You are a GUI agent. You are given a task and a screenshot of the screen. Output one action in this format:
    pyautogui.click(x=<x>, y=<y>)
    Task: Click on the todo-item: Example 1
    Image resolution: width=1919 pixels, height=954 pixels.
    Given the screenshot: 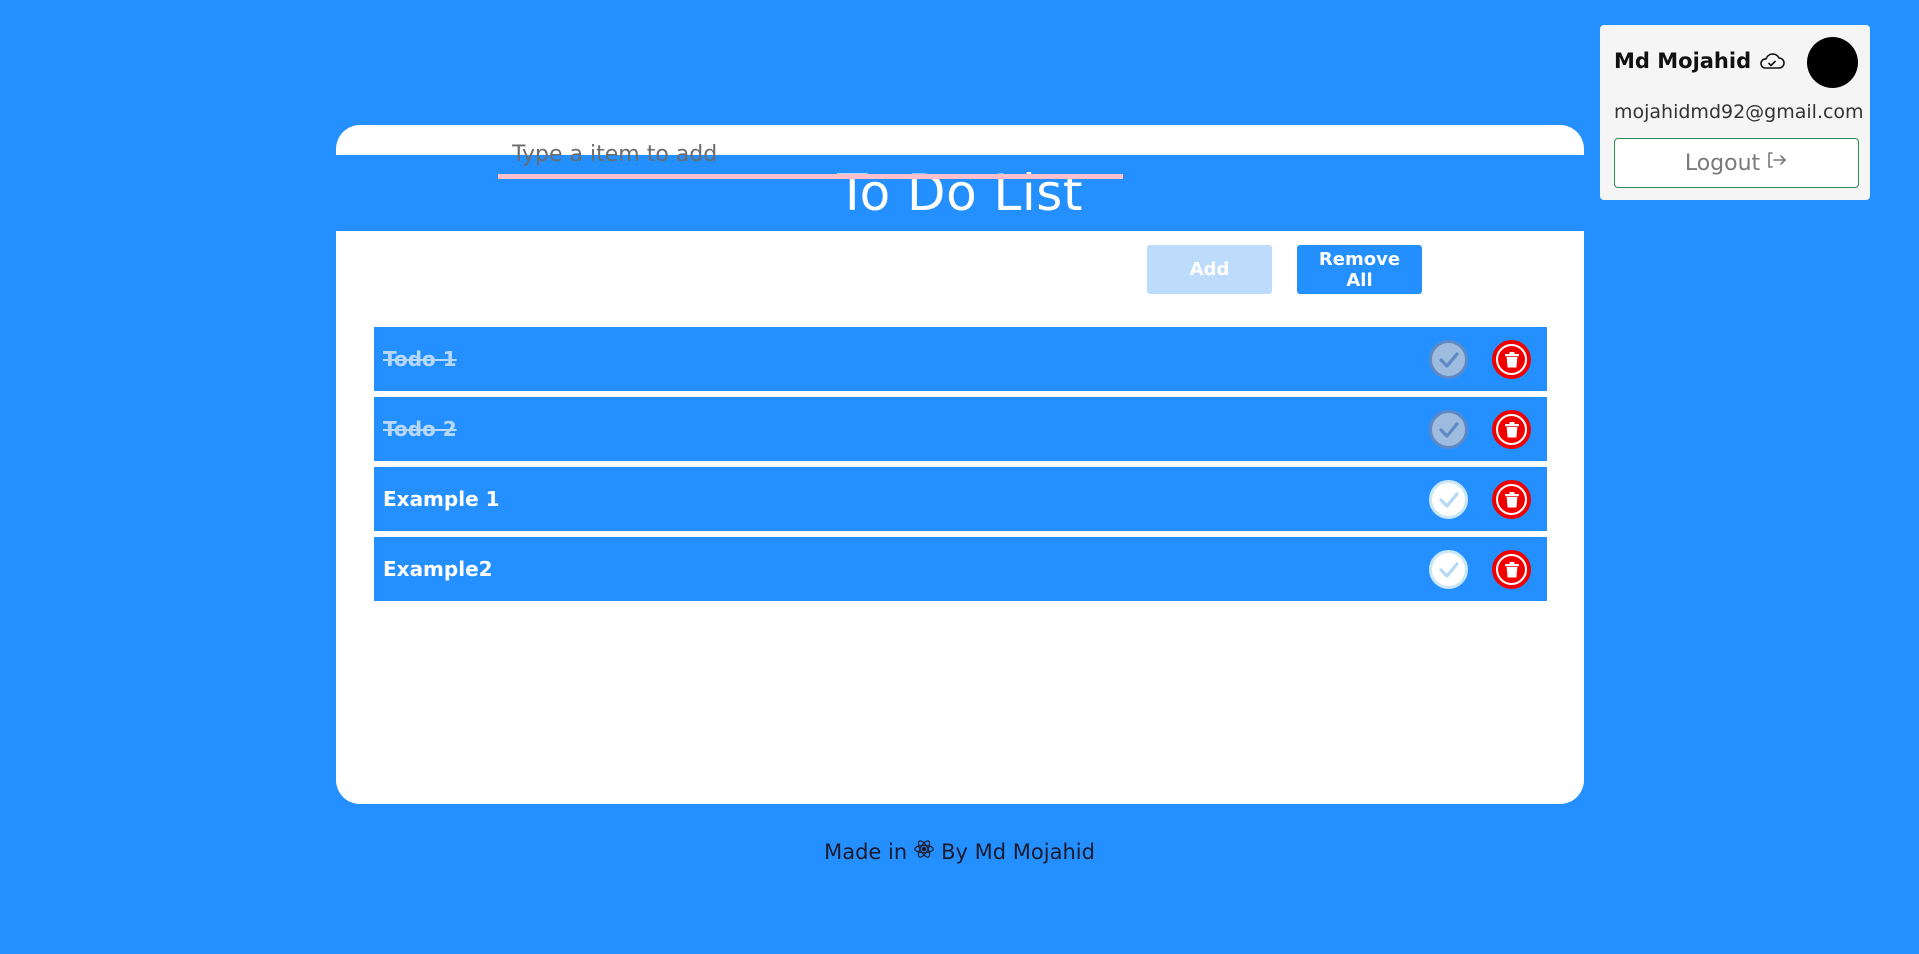 What is the action you would take?
    pyautogui.click(x=960, y=499)
    